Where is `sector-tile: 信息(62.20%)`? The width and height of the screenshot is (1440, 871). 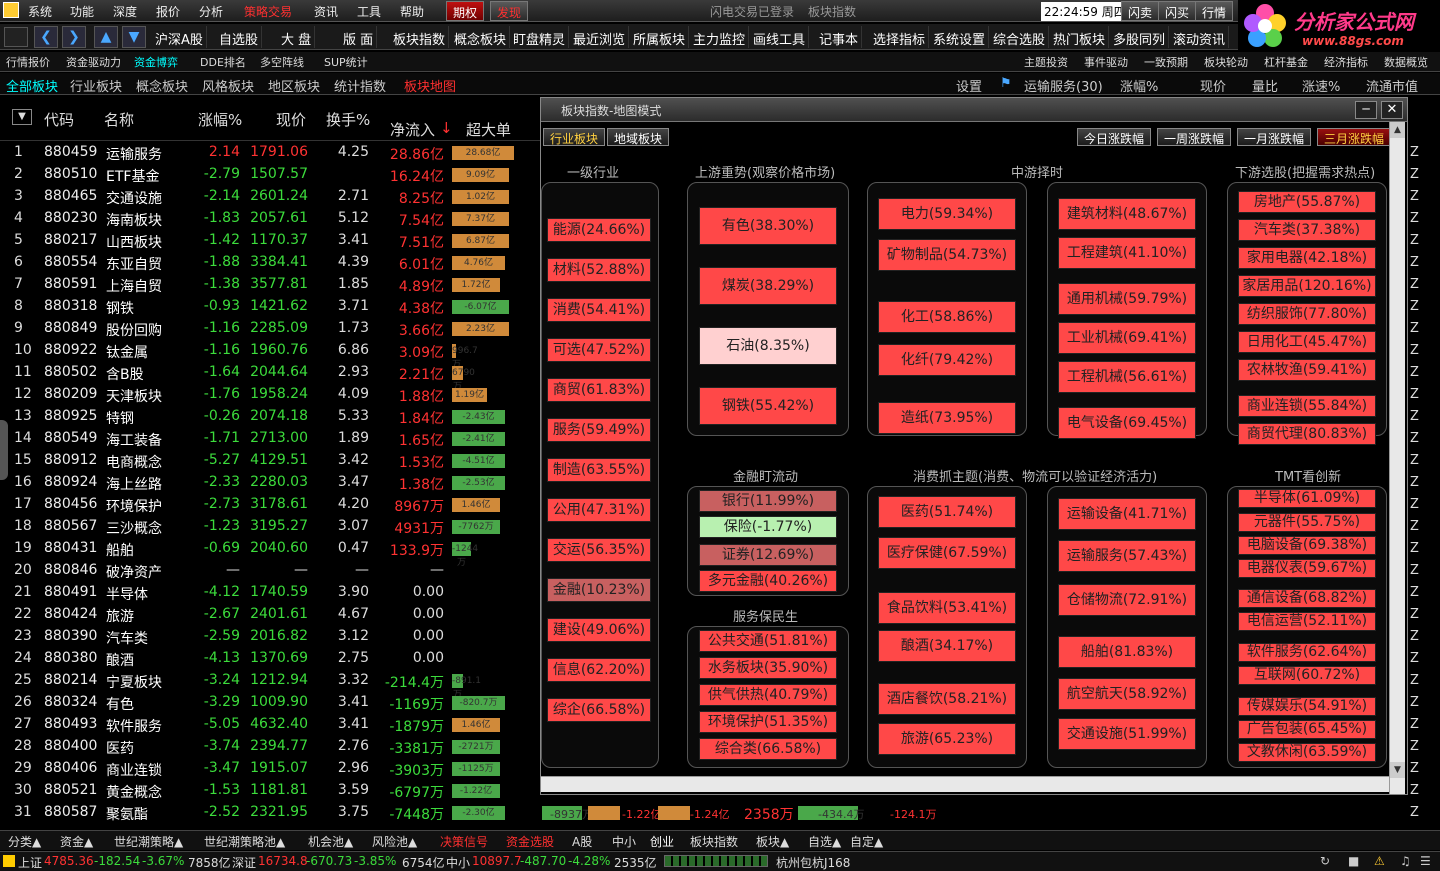
sector-tile: 信息(62.20%) is located at coordinates (599, 670).